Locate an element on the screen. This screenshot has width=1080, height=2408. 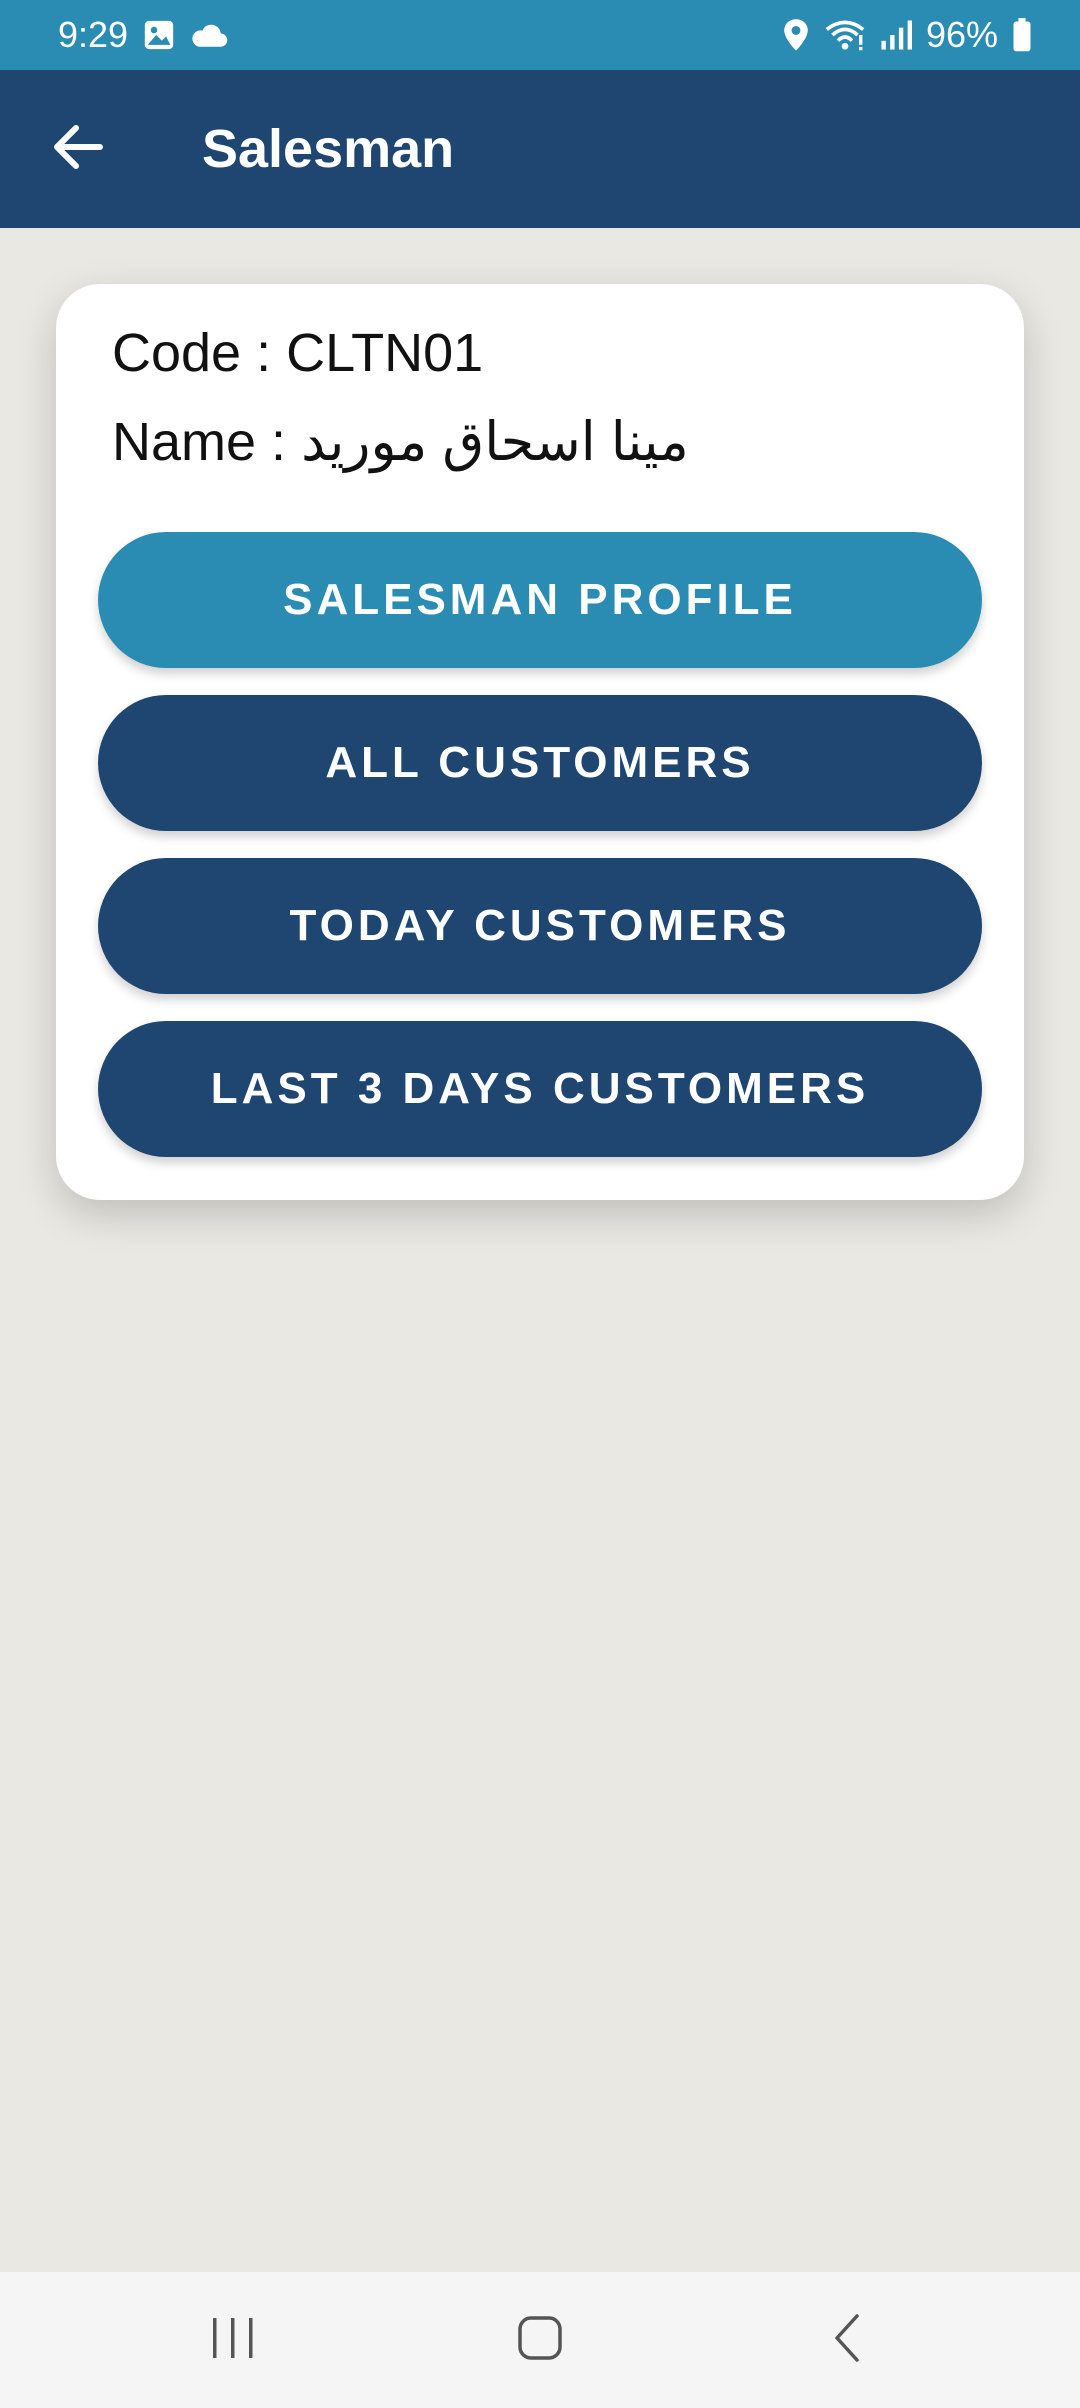
back-icon is located at coordinates (847, 2340).